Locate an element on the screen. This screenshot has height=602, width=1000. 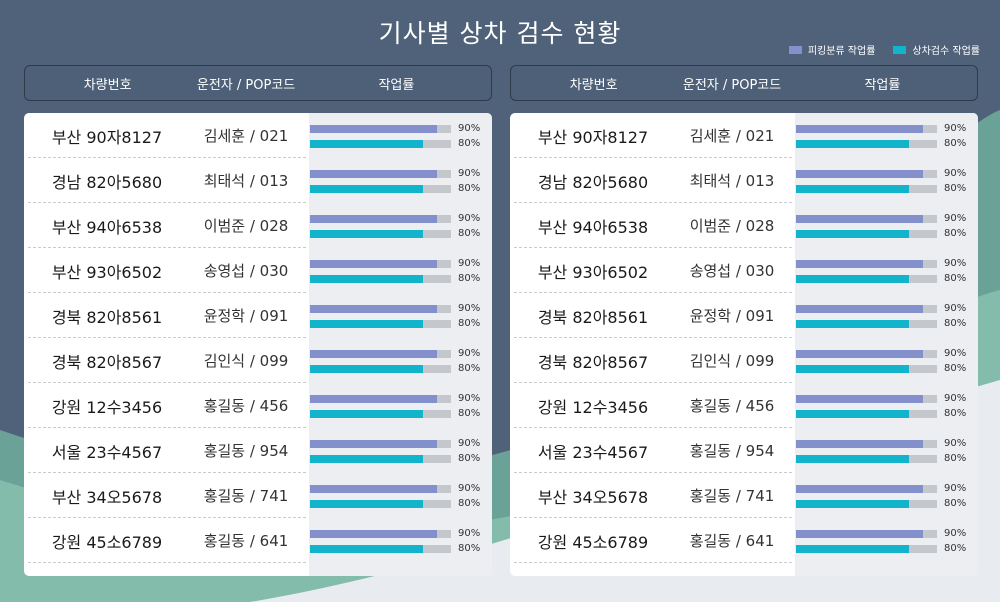
vehicle-plate: 부산 94아6538 is located at coordinates (107, 227).